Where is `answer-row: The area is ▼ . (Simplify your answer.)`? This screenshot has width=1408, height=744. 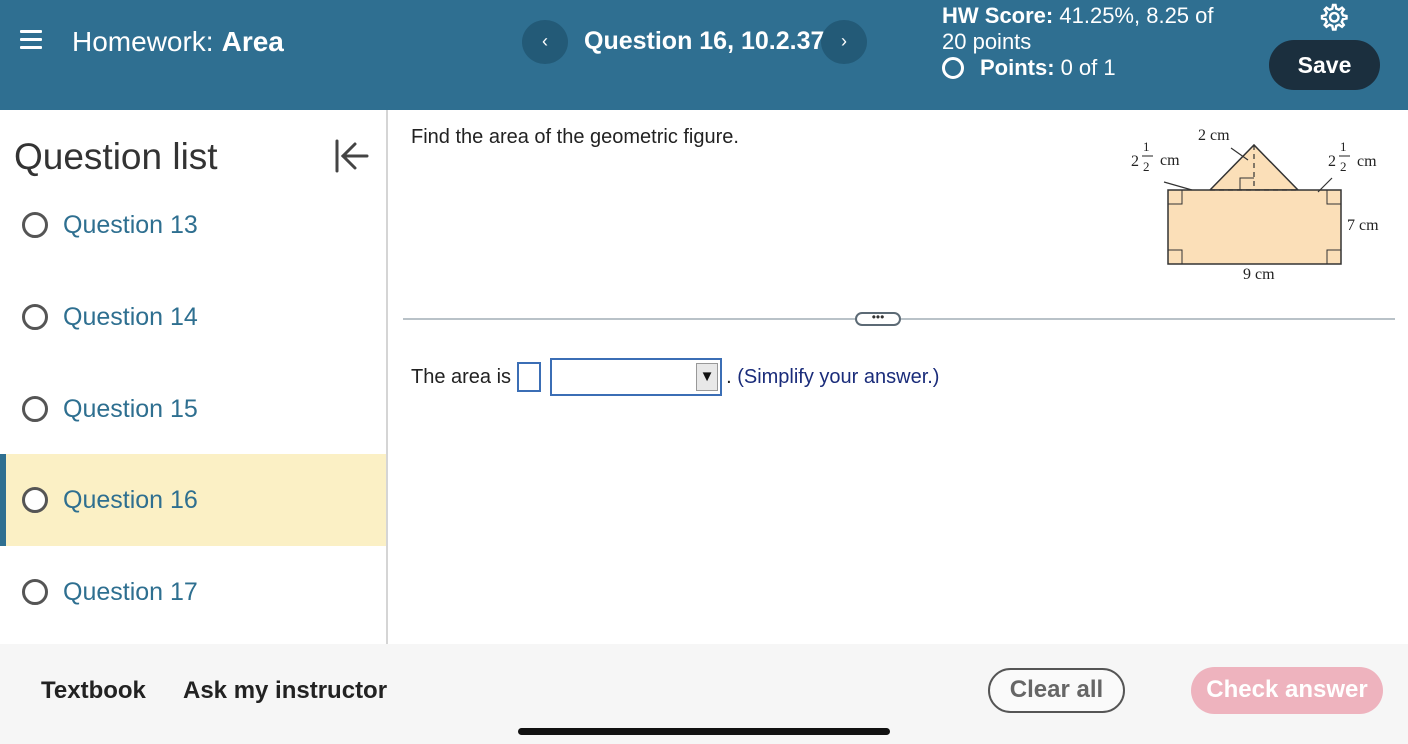 answer-row: The area is ▼ . (Simplify your answer.) is located at coordinates (675, 377).